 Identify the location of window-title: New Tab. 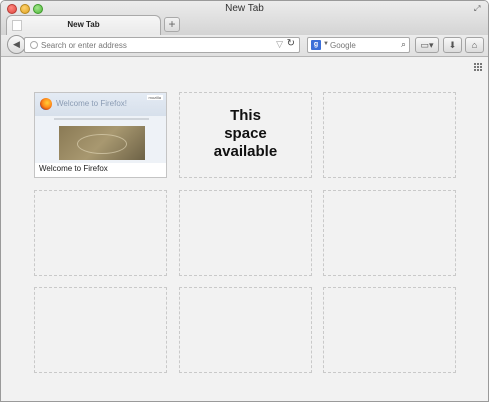
(244, 8).